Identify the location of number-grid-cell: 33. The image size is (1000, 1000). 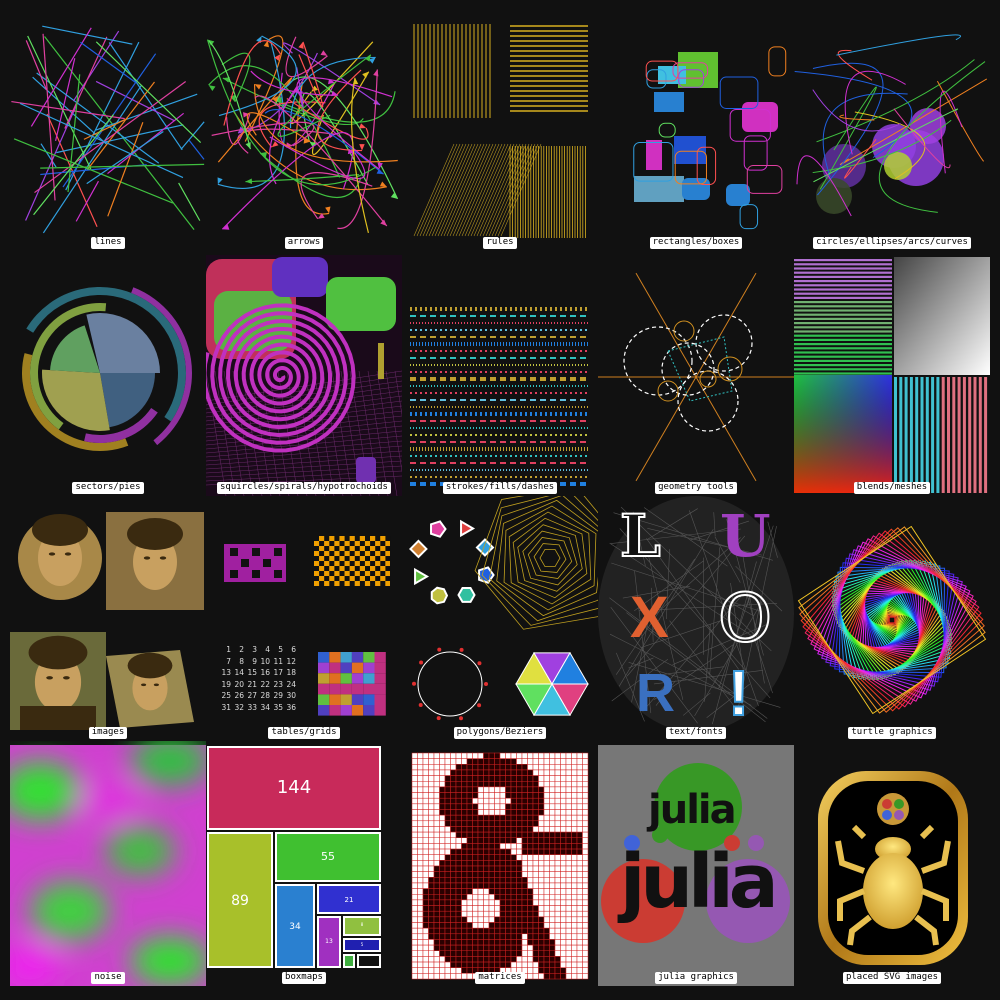
(252, 707).